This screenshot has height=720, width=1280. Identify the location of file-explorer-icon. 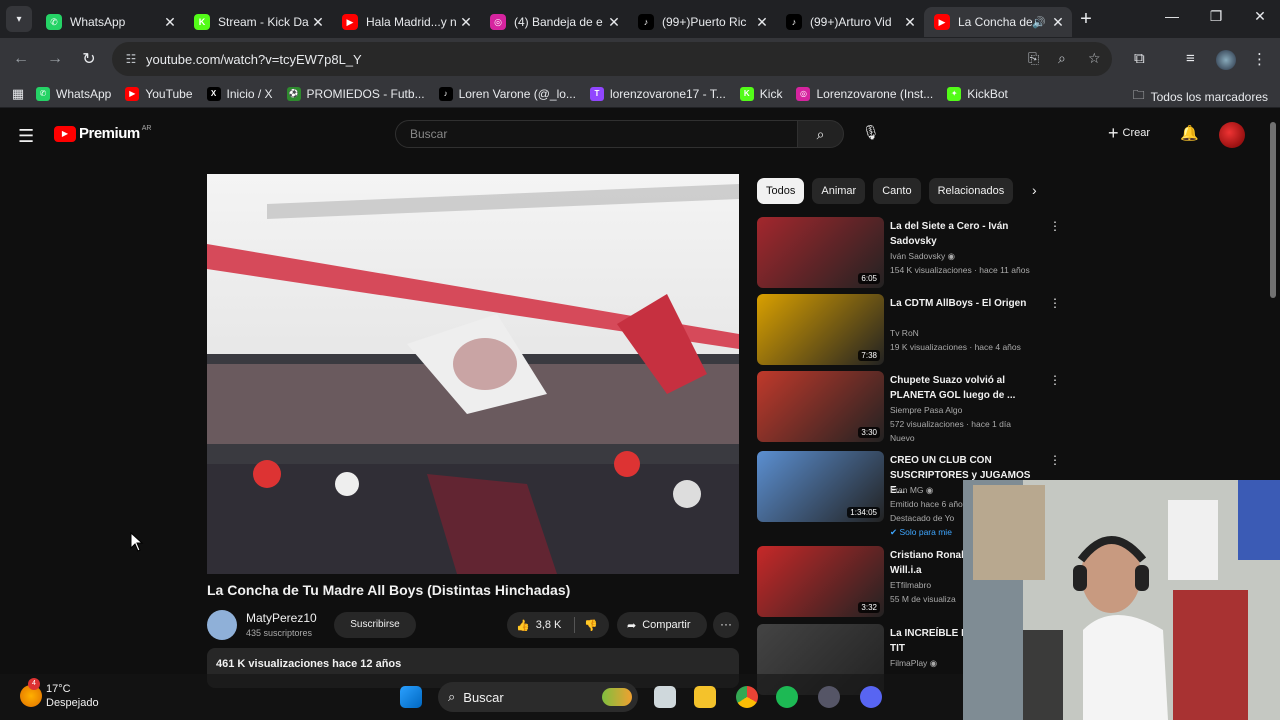
(705, 697).